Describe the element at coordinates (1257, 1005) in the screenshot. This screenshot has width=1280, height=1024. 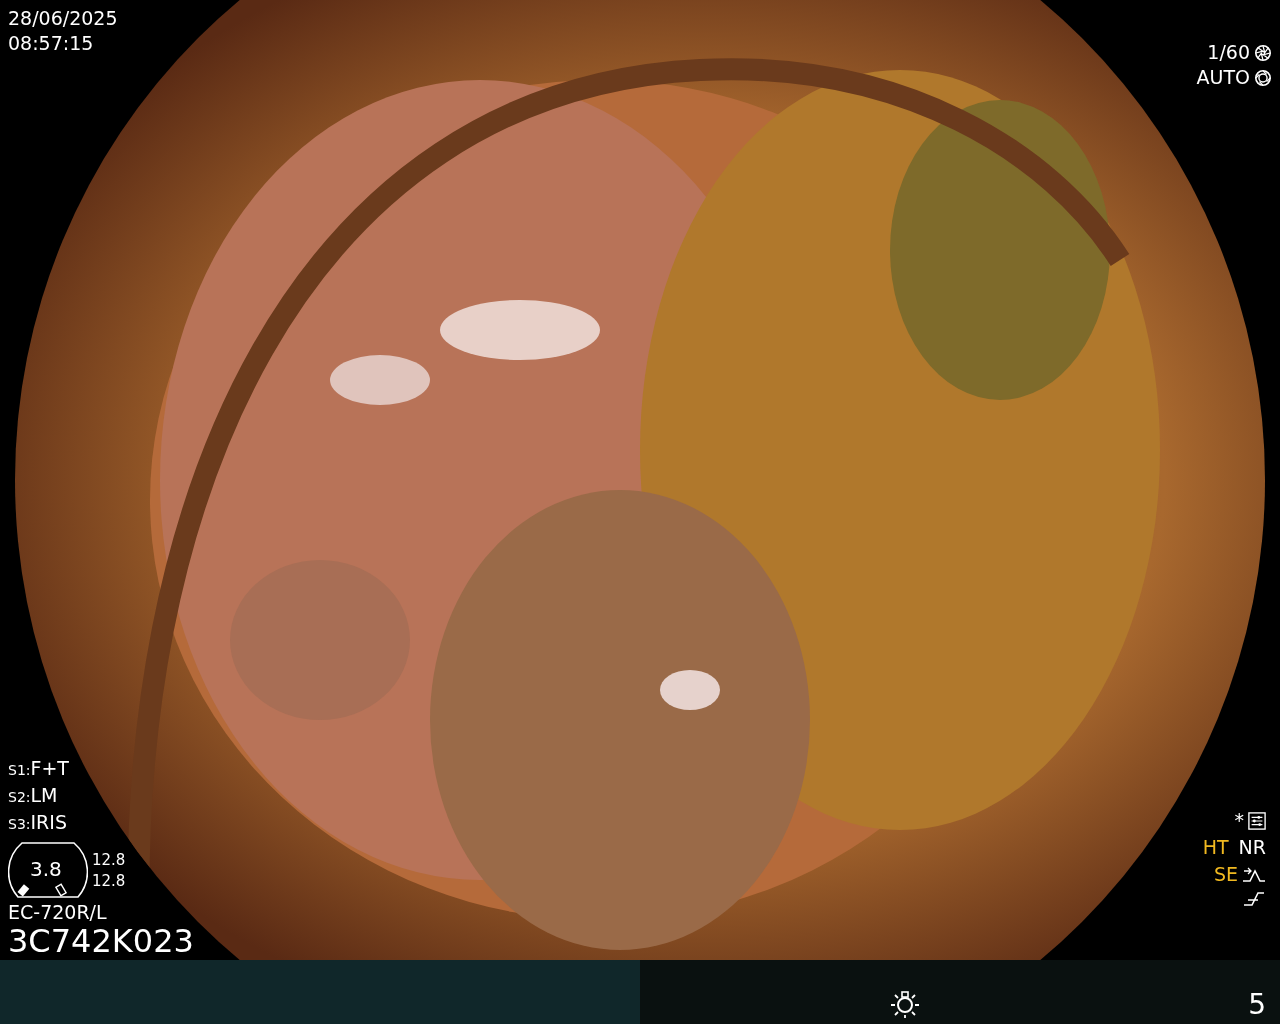
I see `level-number: 5` at that location.